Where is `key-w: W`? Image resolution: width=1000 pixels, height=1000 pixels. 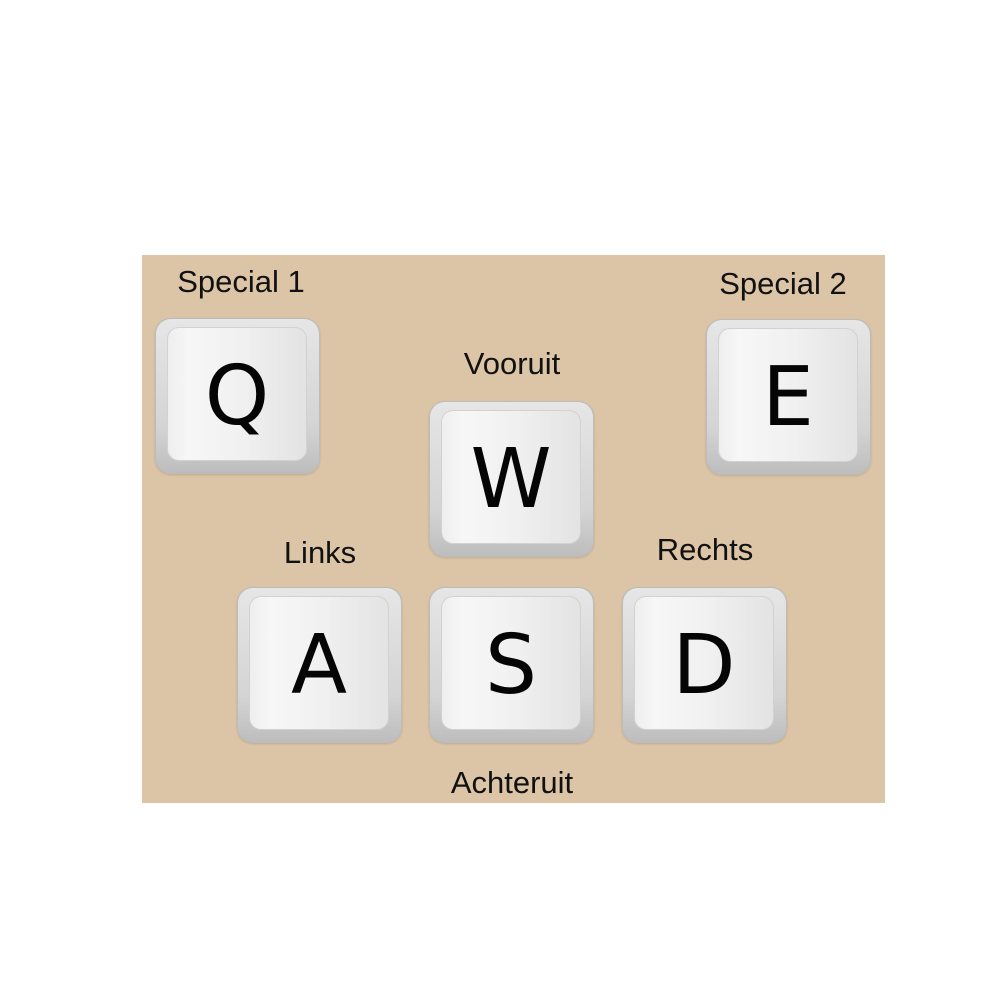
key-w: W is located at coordinates (511, 479).